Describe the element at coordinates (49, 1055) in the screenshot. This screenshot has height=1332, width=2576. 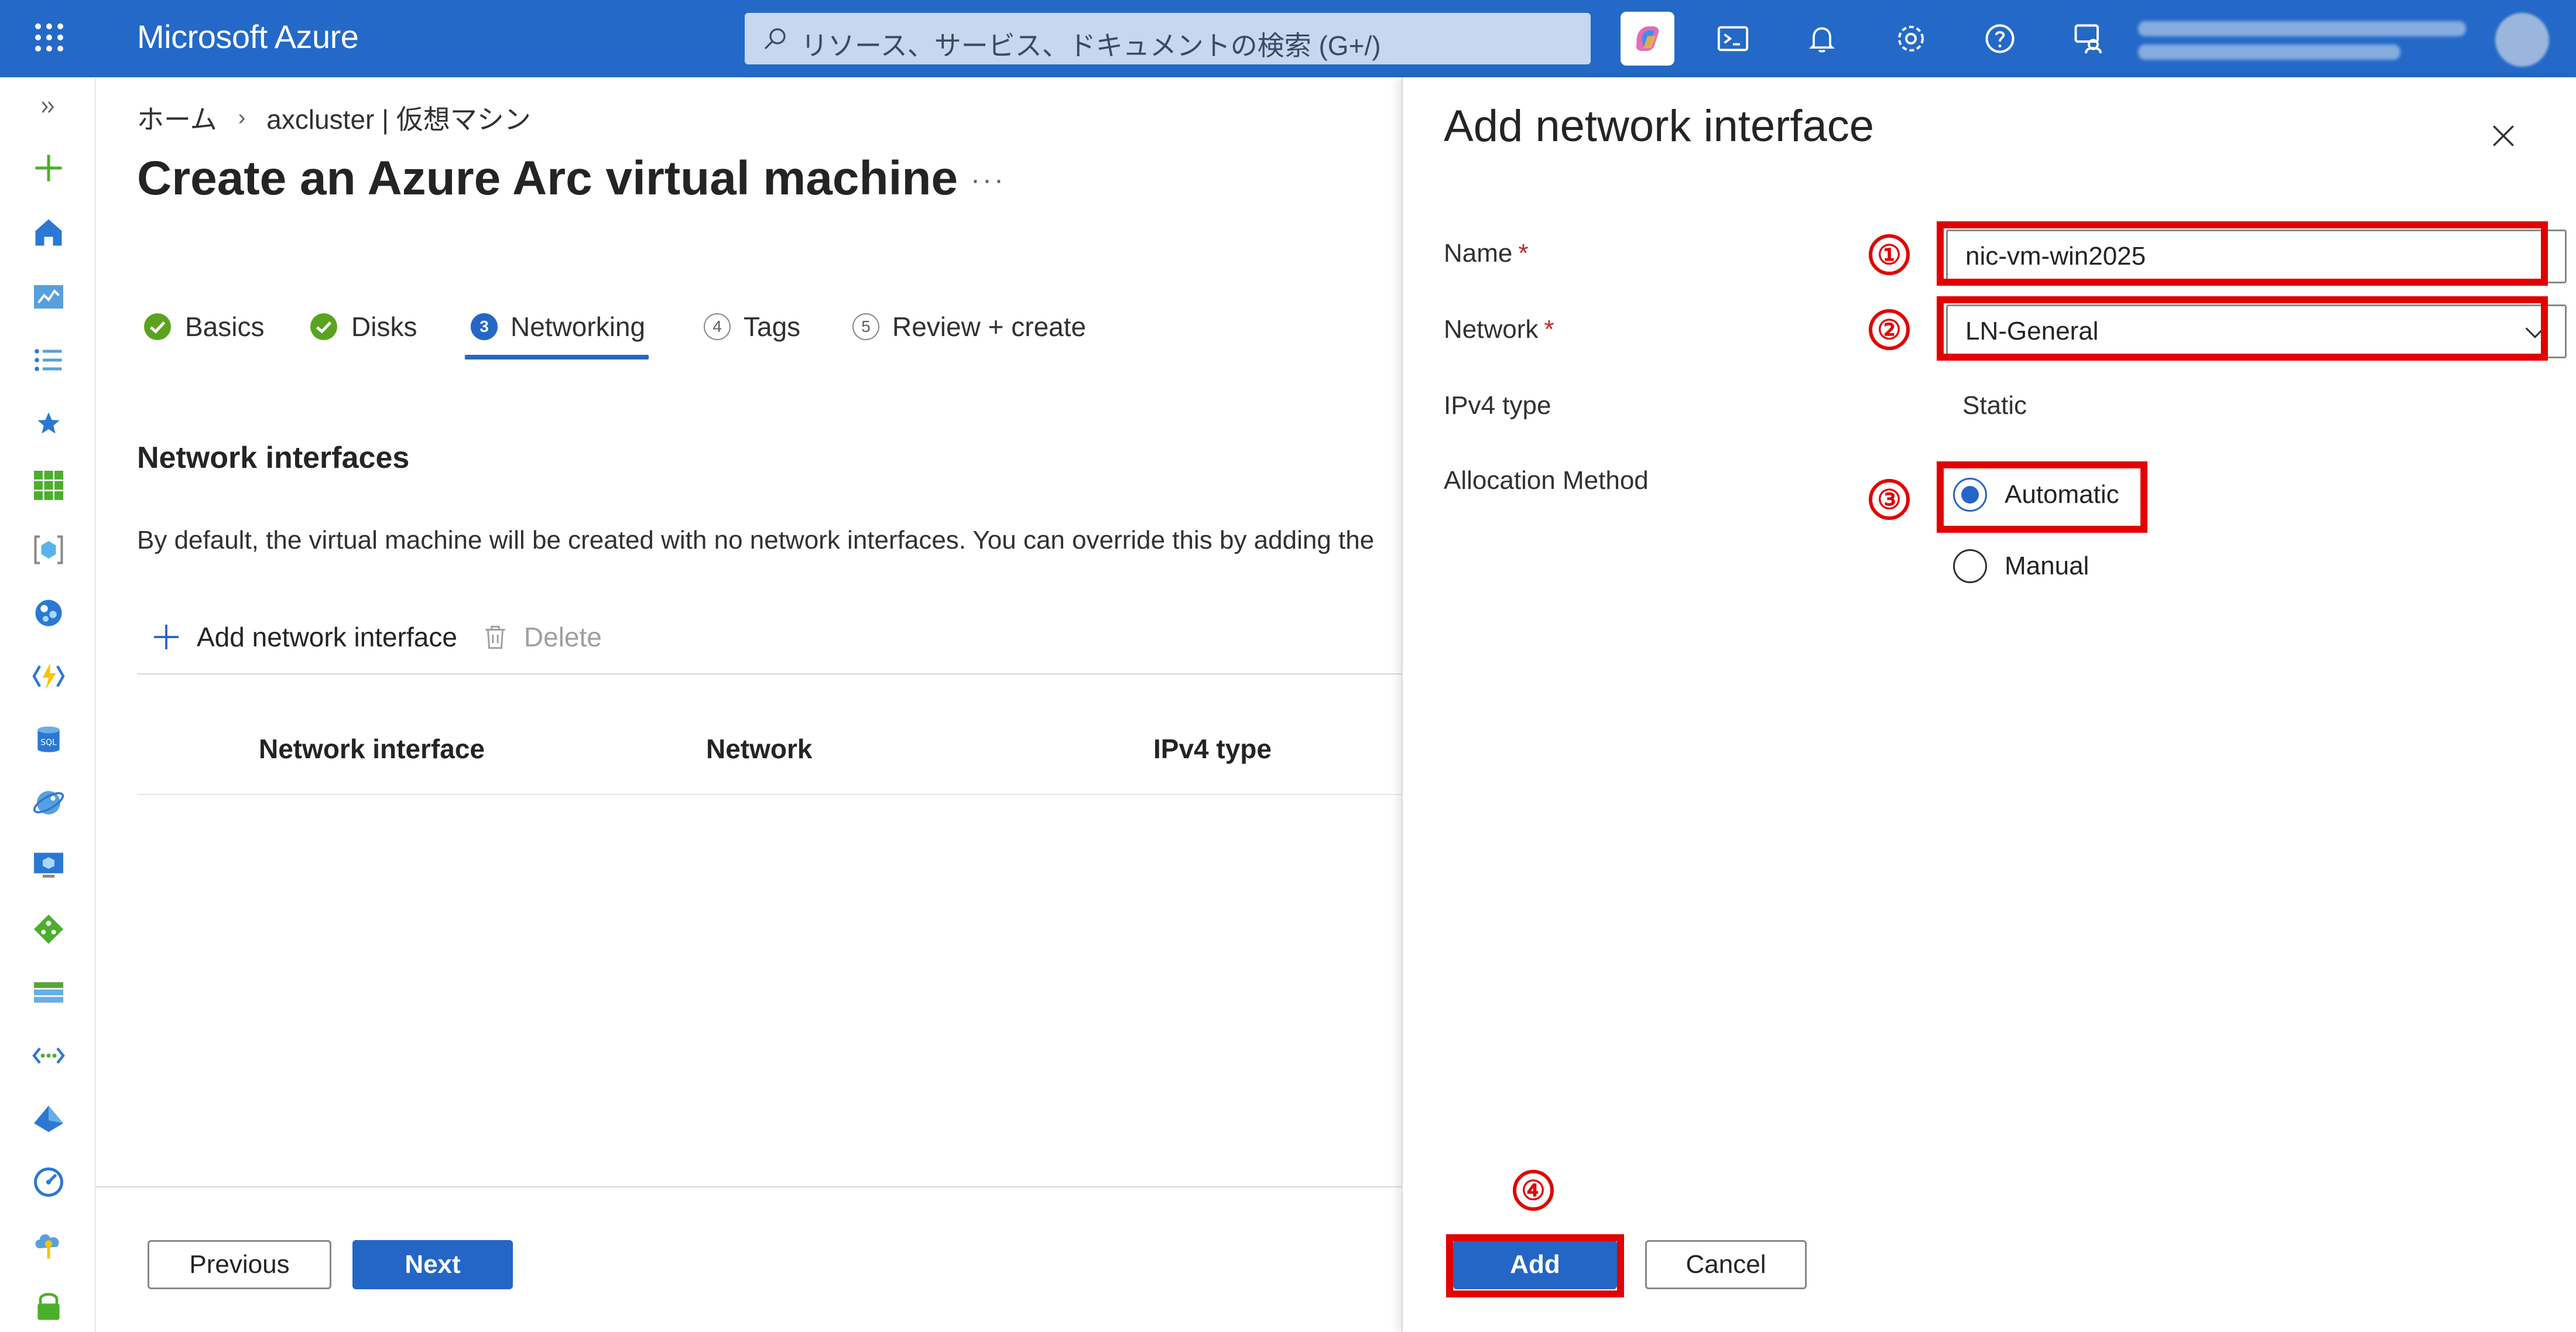
I see `virtual-networks-icon` at that location.